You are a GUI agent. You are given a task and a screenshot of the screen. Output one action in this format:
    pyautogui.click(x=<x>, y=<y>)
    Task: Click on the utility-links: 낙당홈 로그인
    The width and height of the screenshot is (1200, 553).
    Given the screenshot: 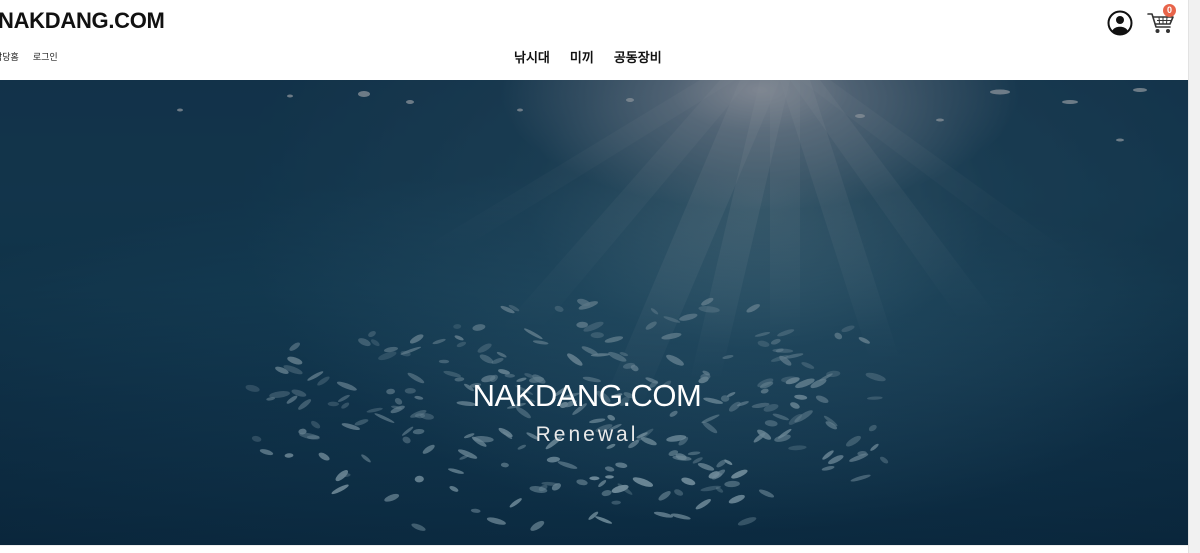 What is the action you would take?
    pyautogui.click(x=29, y=56)
    